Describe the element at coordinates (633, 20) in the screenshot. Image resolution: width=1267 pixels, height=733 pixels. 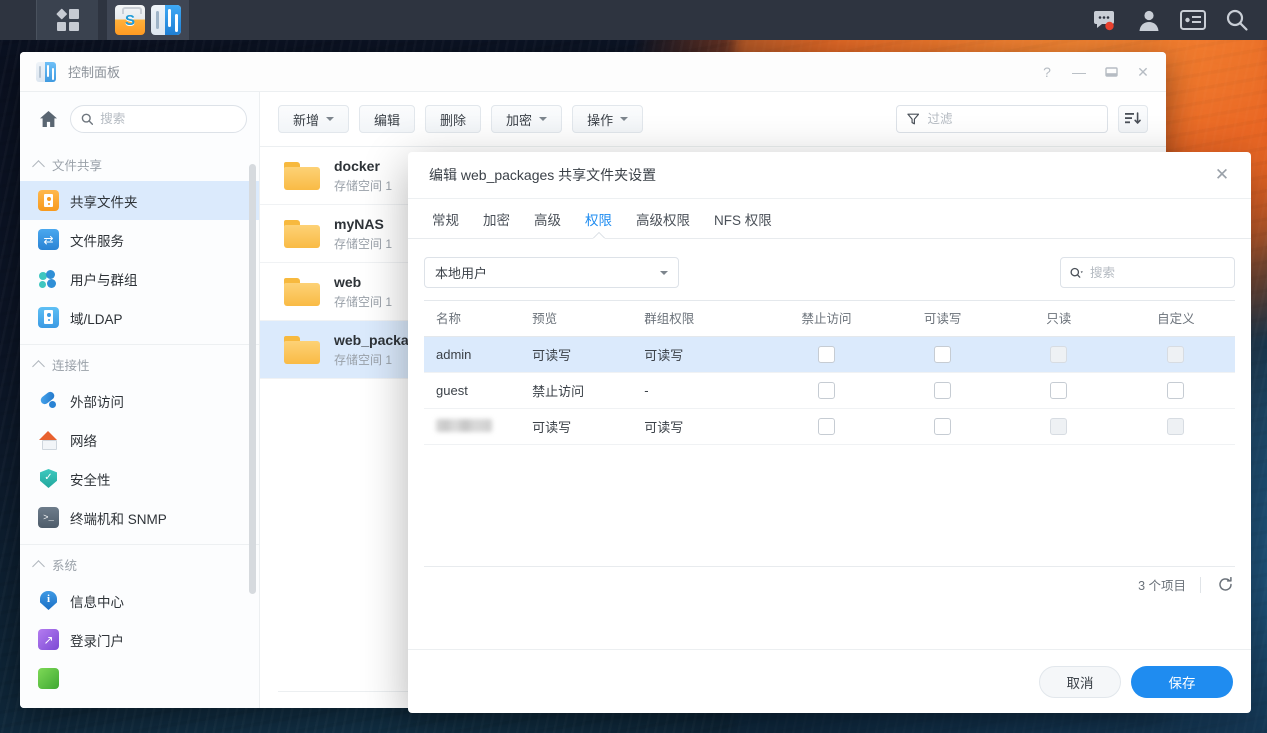
I see `taskbar` at that location.